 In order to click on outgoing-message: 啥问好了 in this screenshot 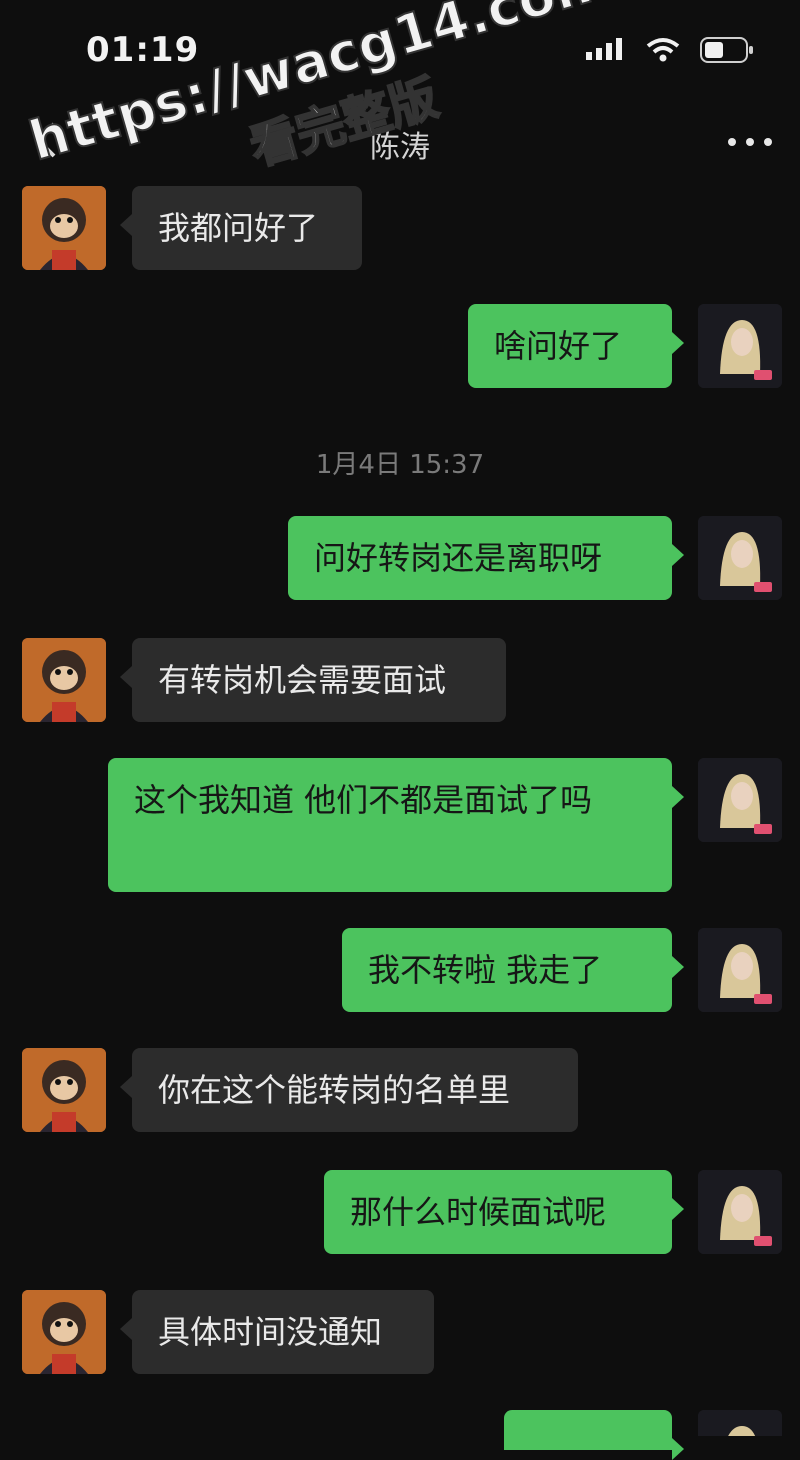, I will do `click(576, 346)`.